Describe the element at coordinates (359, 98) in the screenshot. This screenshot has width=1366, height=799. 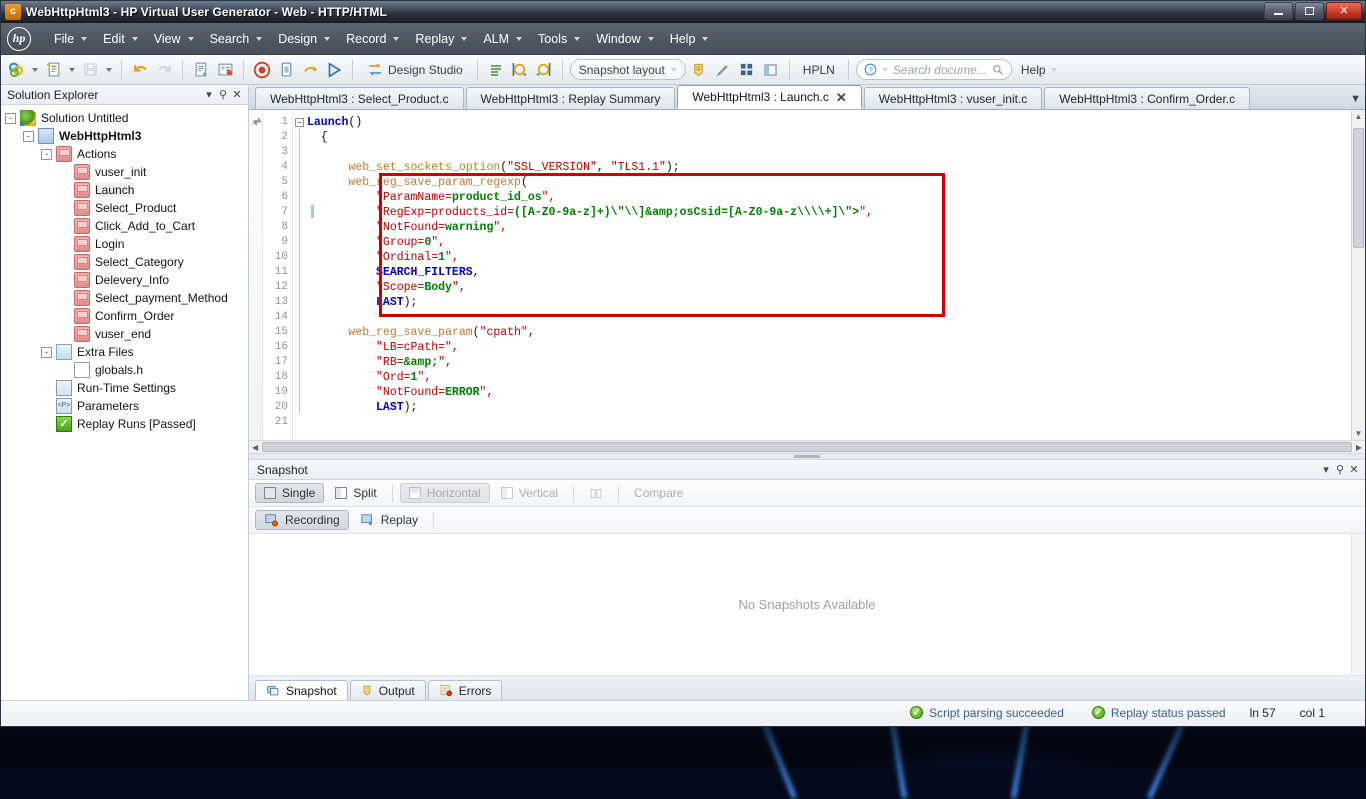
I see `editor-tab-0: WebHttpHtml3 : Select_Product.c` at that location.